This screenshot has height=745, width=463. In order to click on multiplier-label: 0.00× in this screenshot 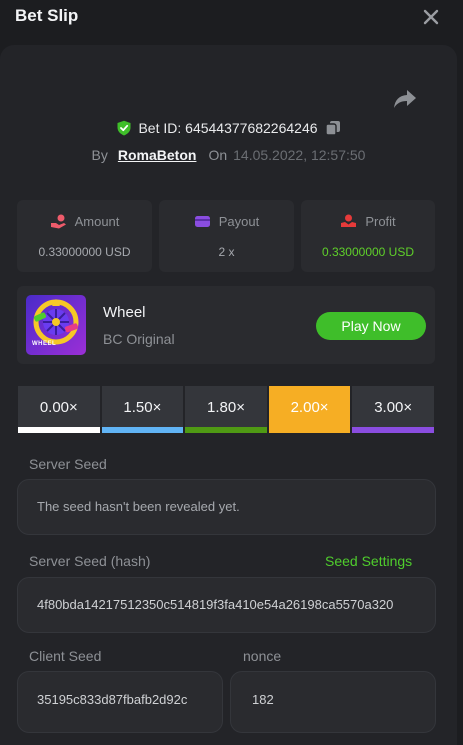, I will do `click(58, 407)`.